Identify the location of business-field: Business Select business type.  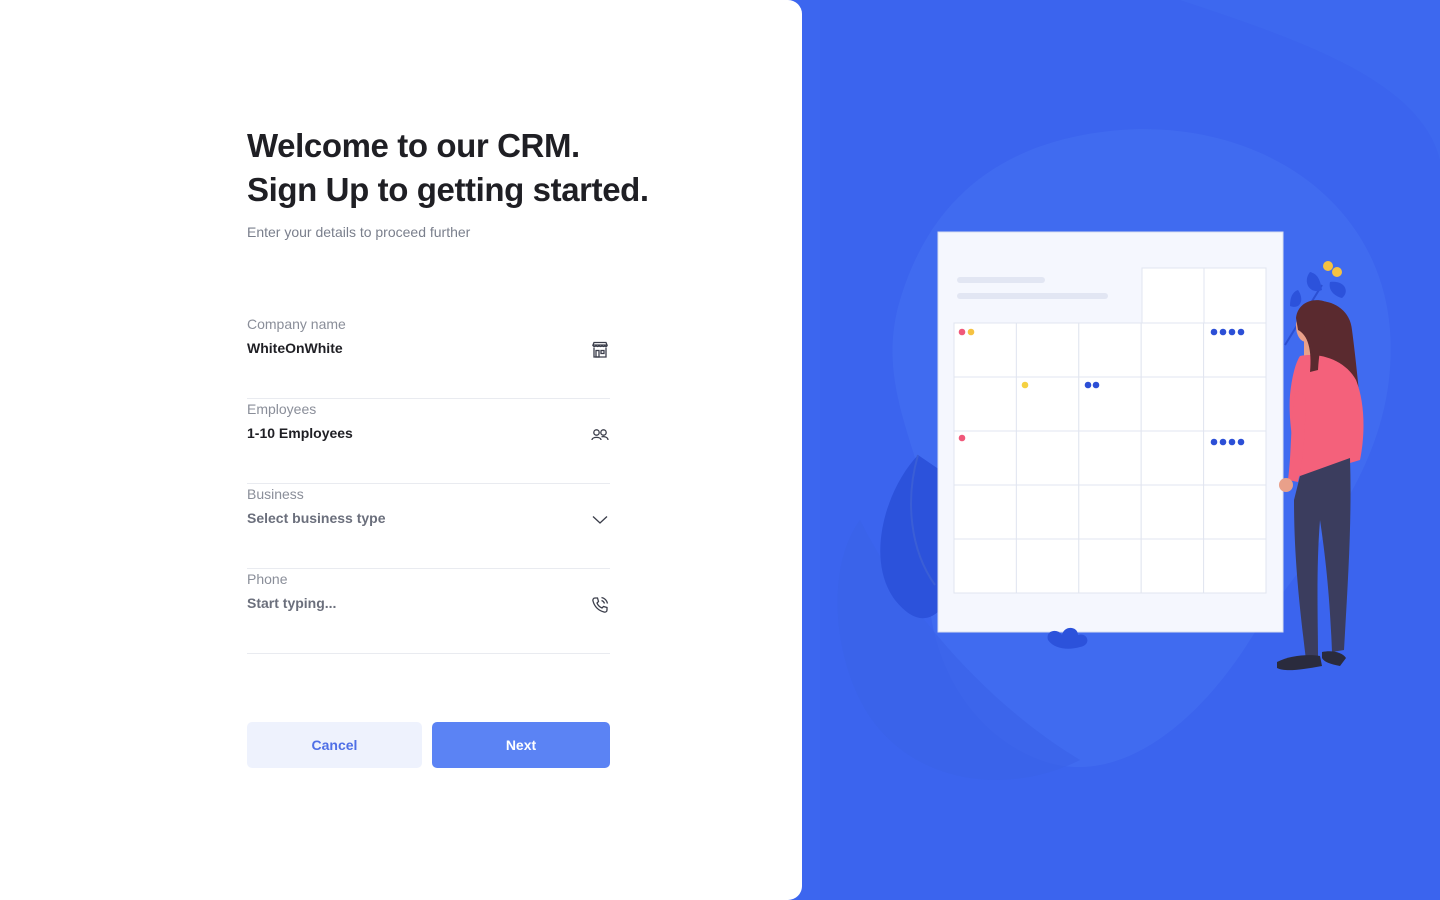
(428, 526).